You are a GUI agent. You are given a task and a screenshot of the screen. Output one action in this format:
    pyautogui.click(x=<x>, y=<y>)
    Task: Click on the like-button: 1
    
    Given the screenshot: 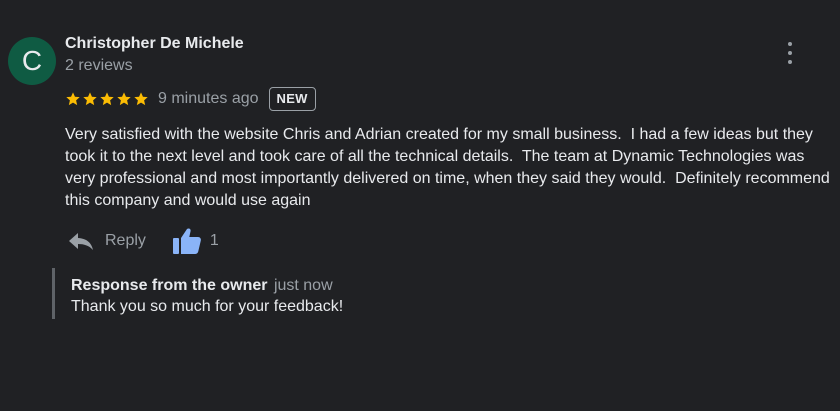 What is the action you would take?
    pyautogui.click(x=195, y=241)
    